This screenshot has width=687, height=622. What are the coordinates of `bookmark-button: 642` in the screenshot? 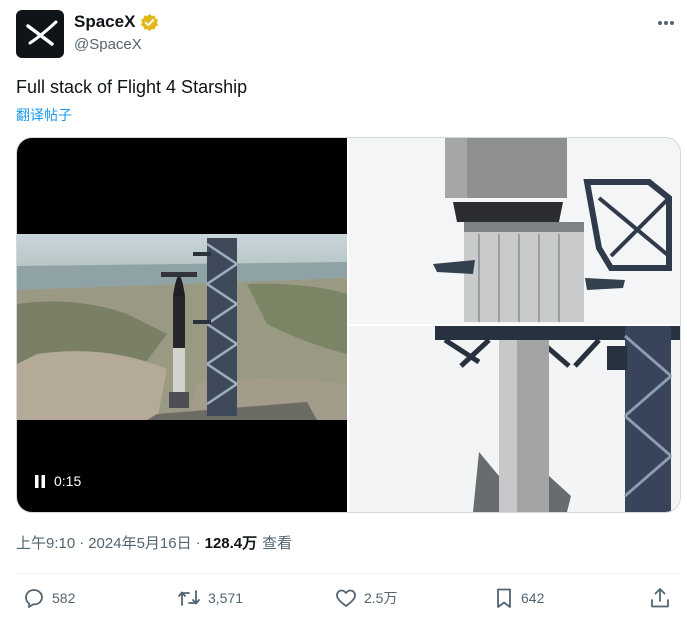 It's located at (518, 598).